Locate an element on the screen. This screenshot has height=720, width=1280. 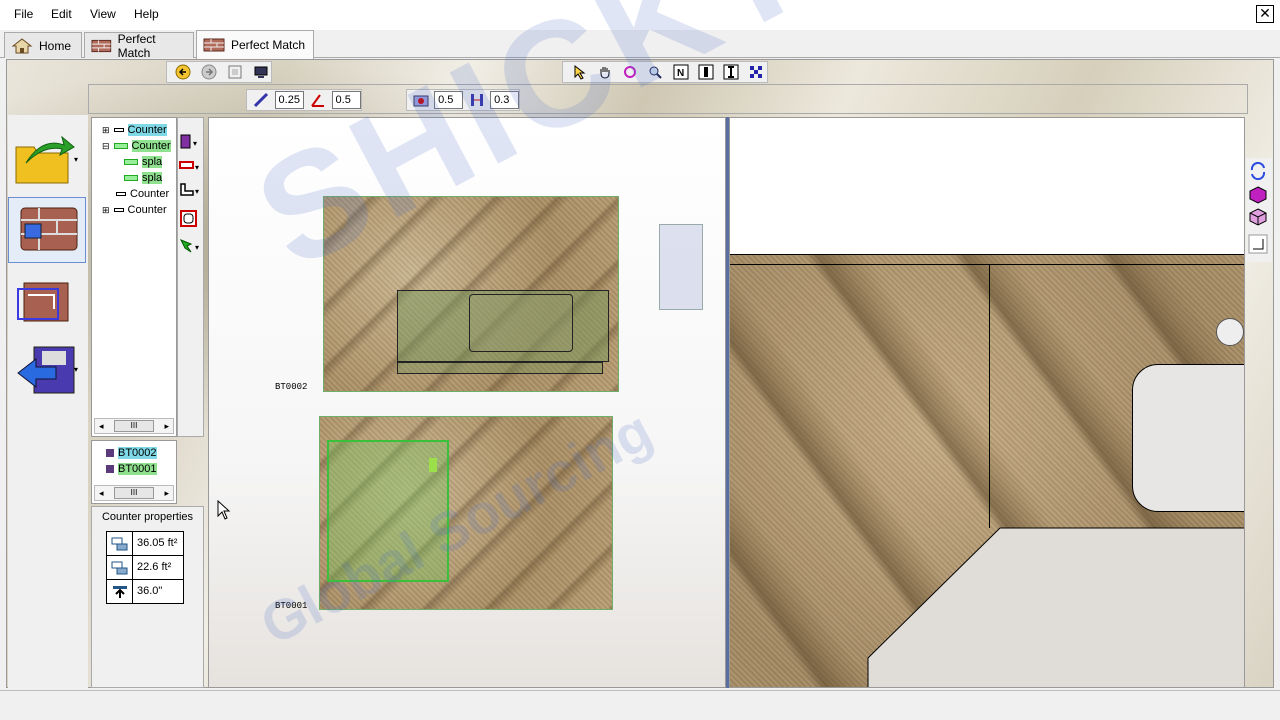
checker-icon is located at coordinates (756, 72).